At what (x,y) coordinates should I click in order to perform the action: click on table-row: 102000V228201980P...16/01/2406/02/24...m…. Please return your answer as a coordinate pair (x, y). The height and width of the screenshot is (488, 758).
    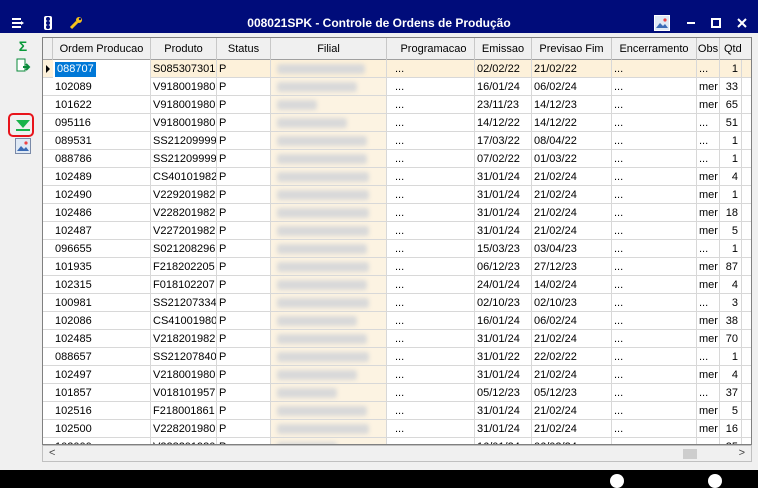
    Looking at the image, I should click on (397, 441).